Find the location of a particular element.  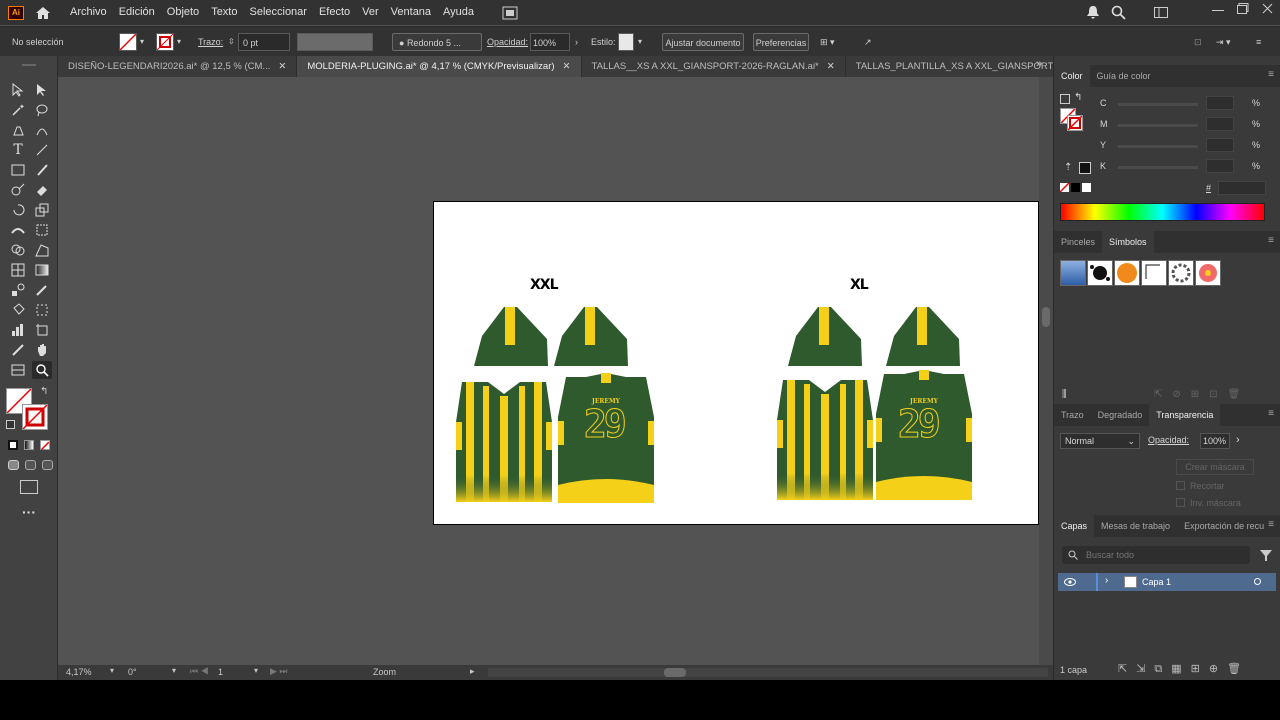

symbol-ink-splat is located at coordinates (1100, 273).